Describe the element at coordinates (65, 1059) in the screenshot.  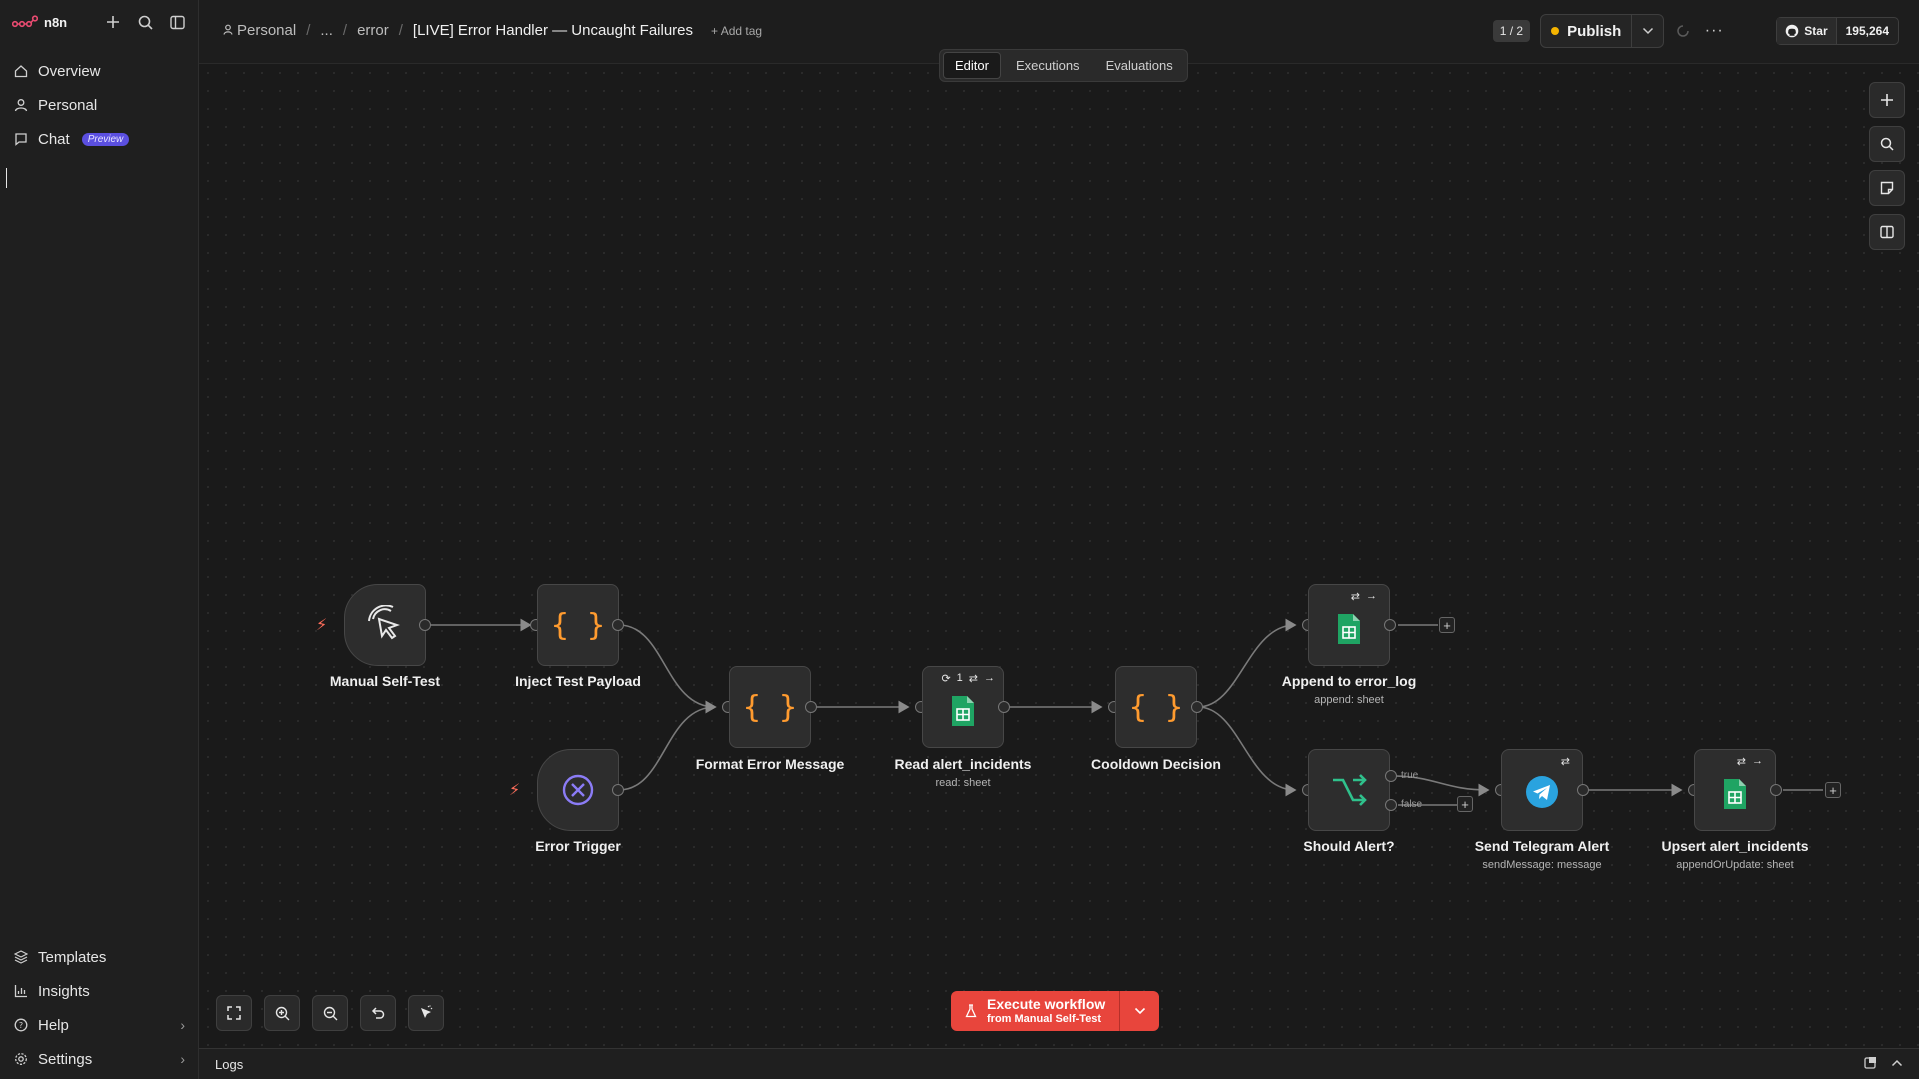
I see `sidebar-item-label: Settings` at that location.